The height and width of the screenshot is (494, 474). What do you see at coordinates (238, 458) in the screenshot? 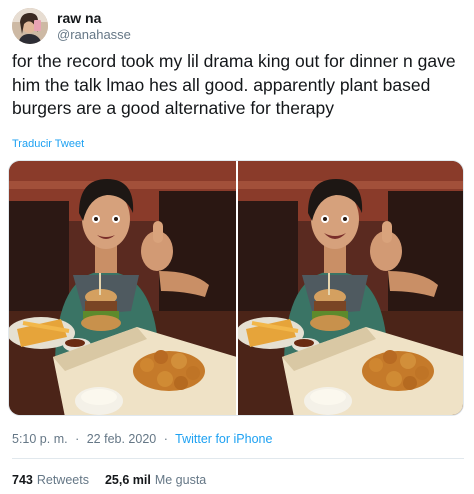
I see `divider` at bounding box center [238, 458].